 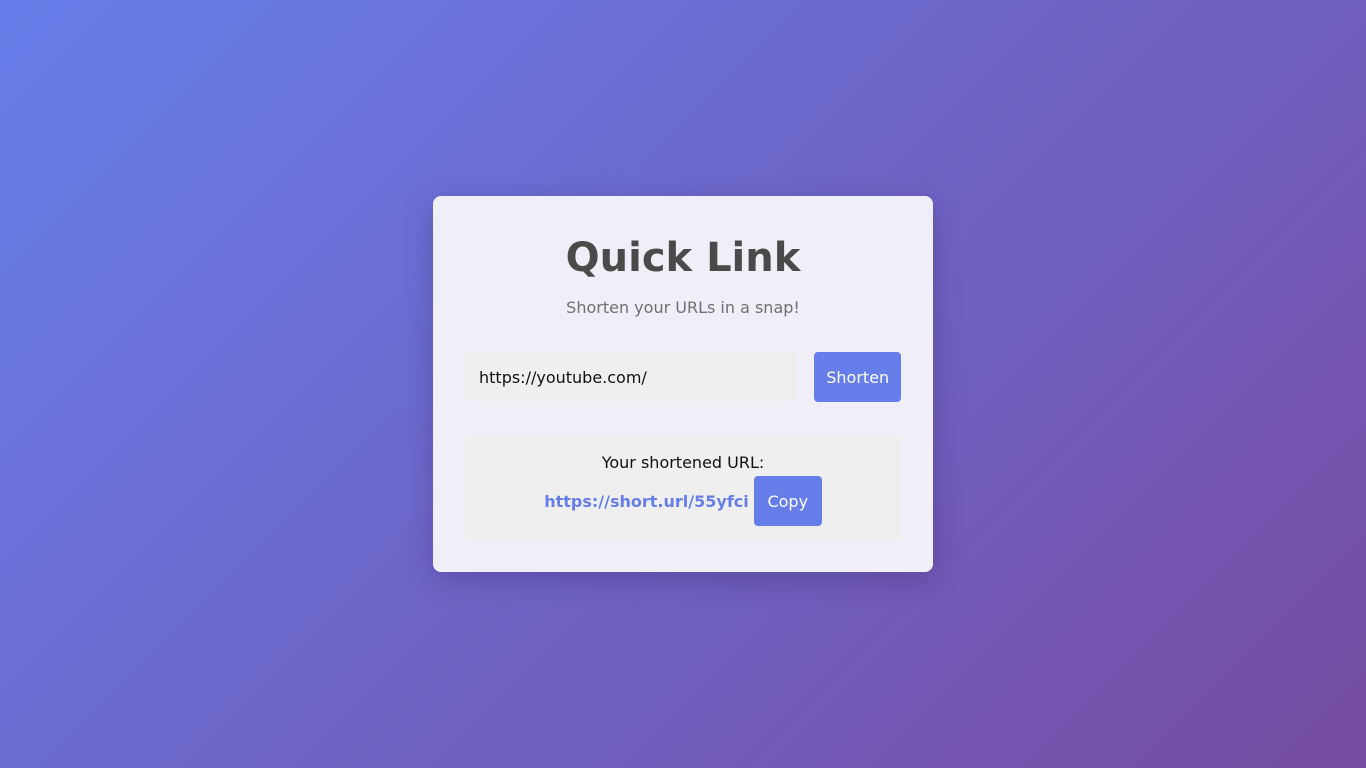 What do you see at coordinates (683, 462) in the screenshot?
I see `result-label: Your shortened URL:` at bounding box center [683, 462].